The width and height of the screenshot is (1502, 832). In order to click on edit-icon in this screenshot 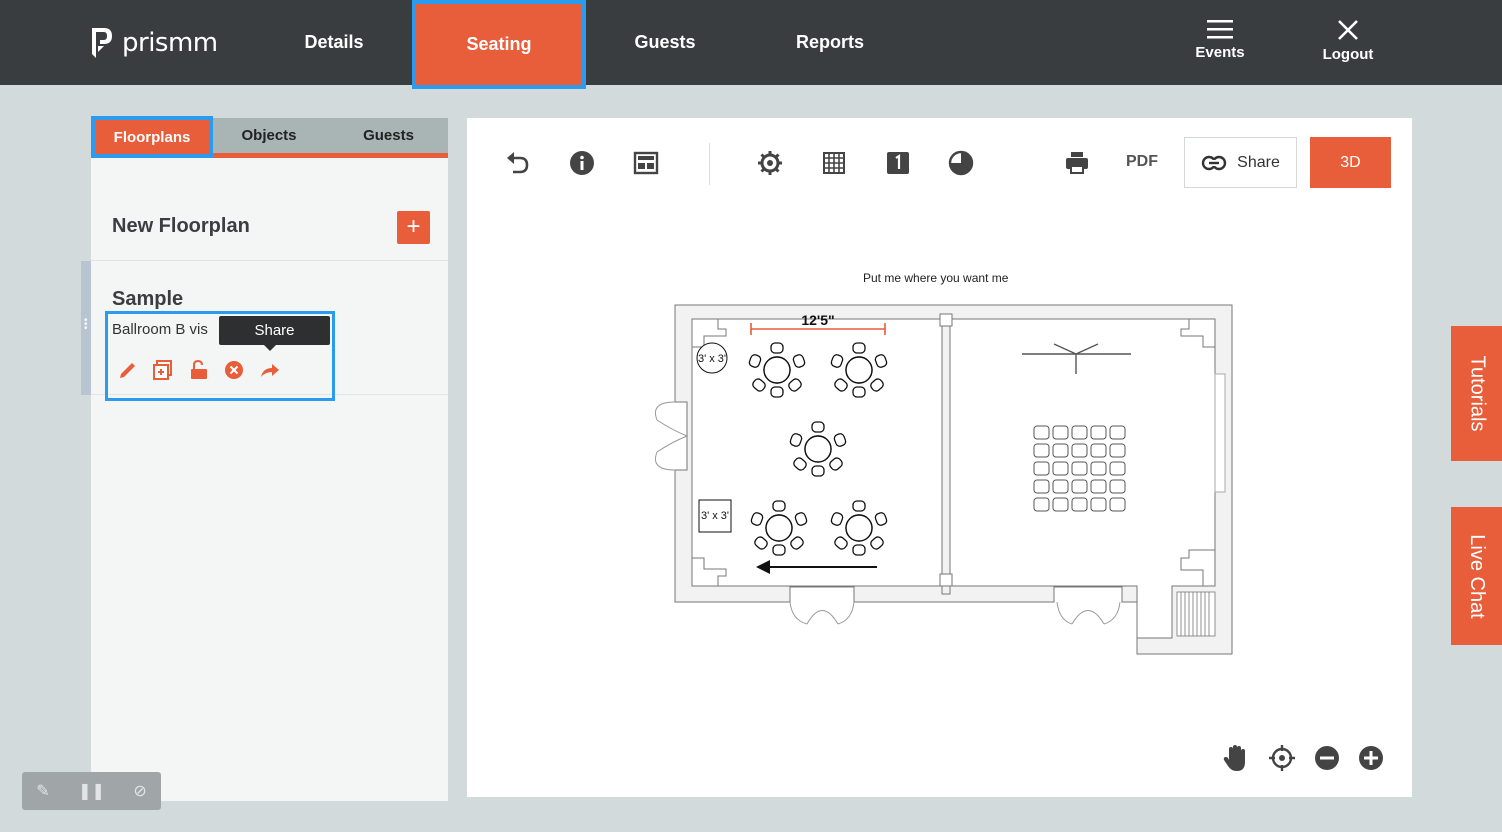, I will do `click(128, 370)`.